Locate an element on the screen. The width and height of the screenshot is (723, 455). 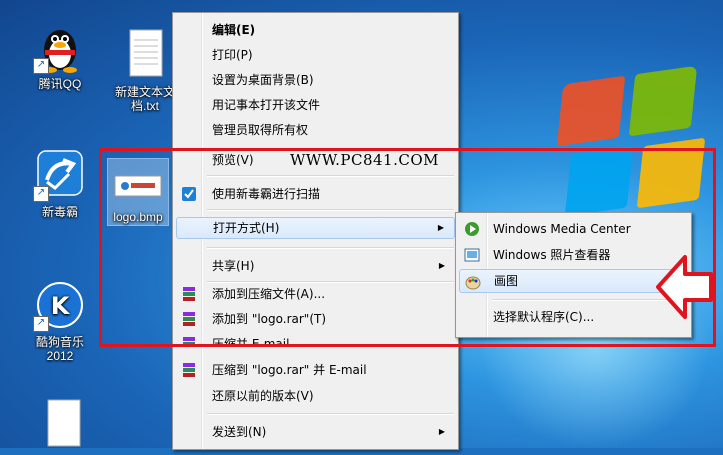
desktop-icon-duba: ↗ 新毒霸 is located at coordinates (60, 183).